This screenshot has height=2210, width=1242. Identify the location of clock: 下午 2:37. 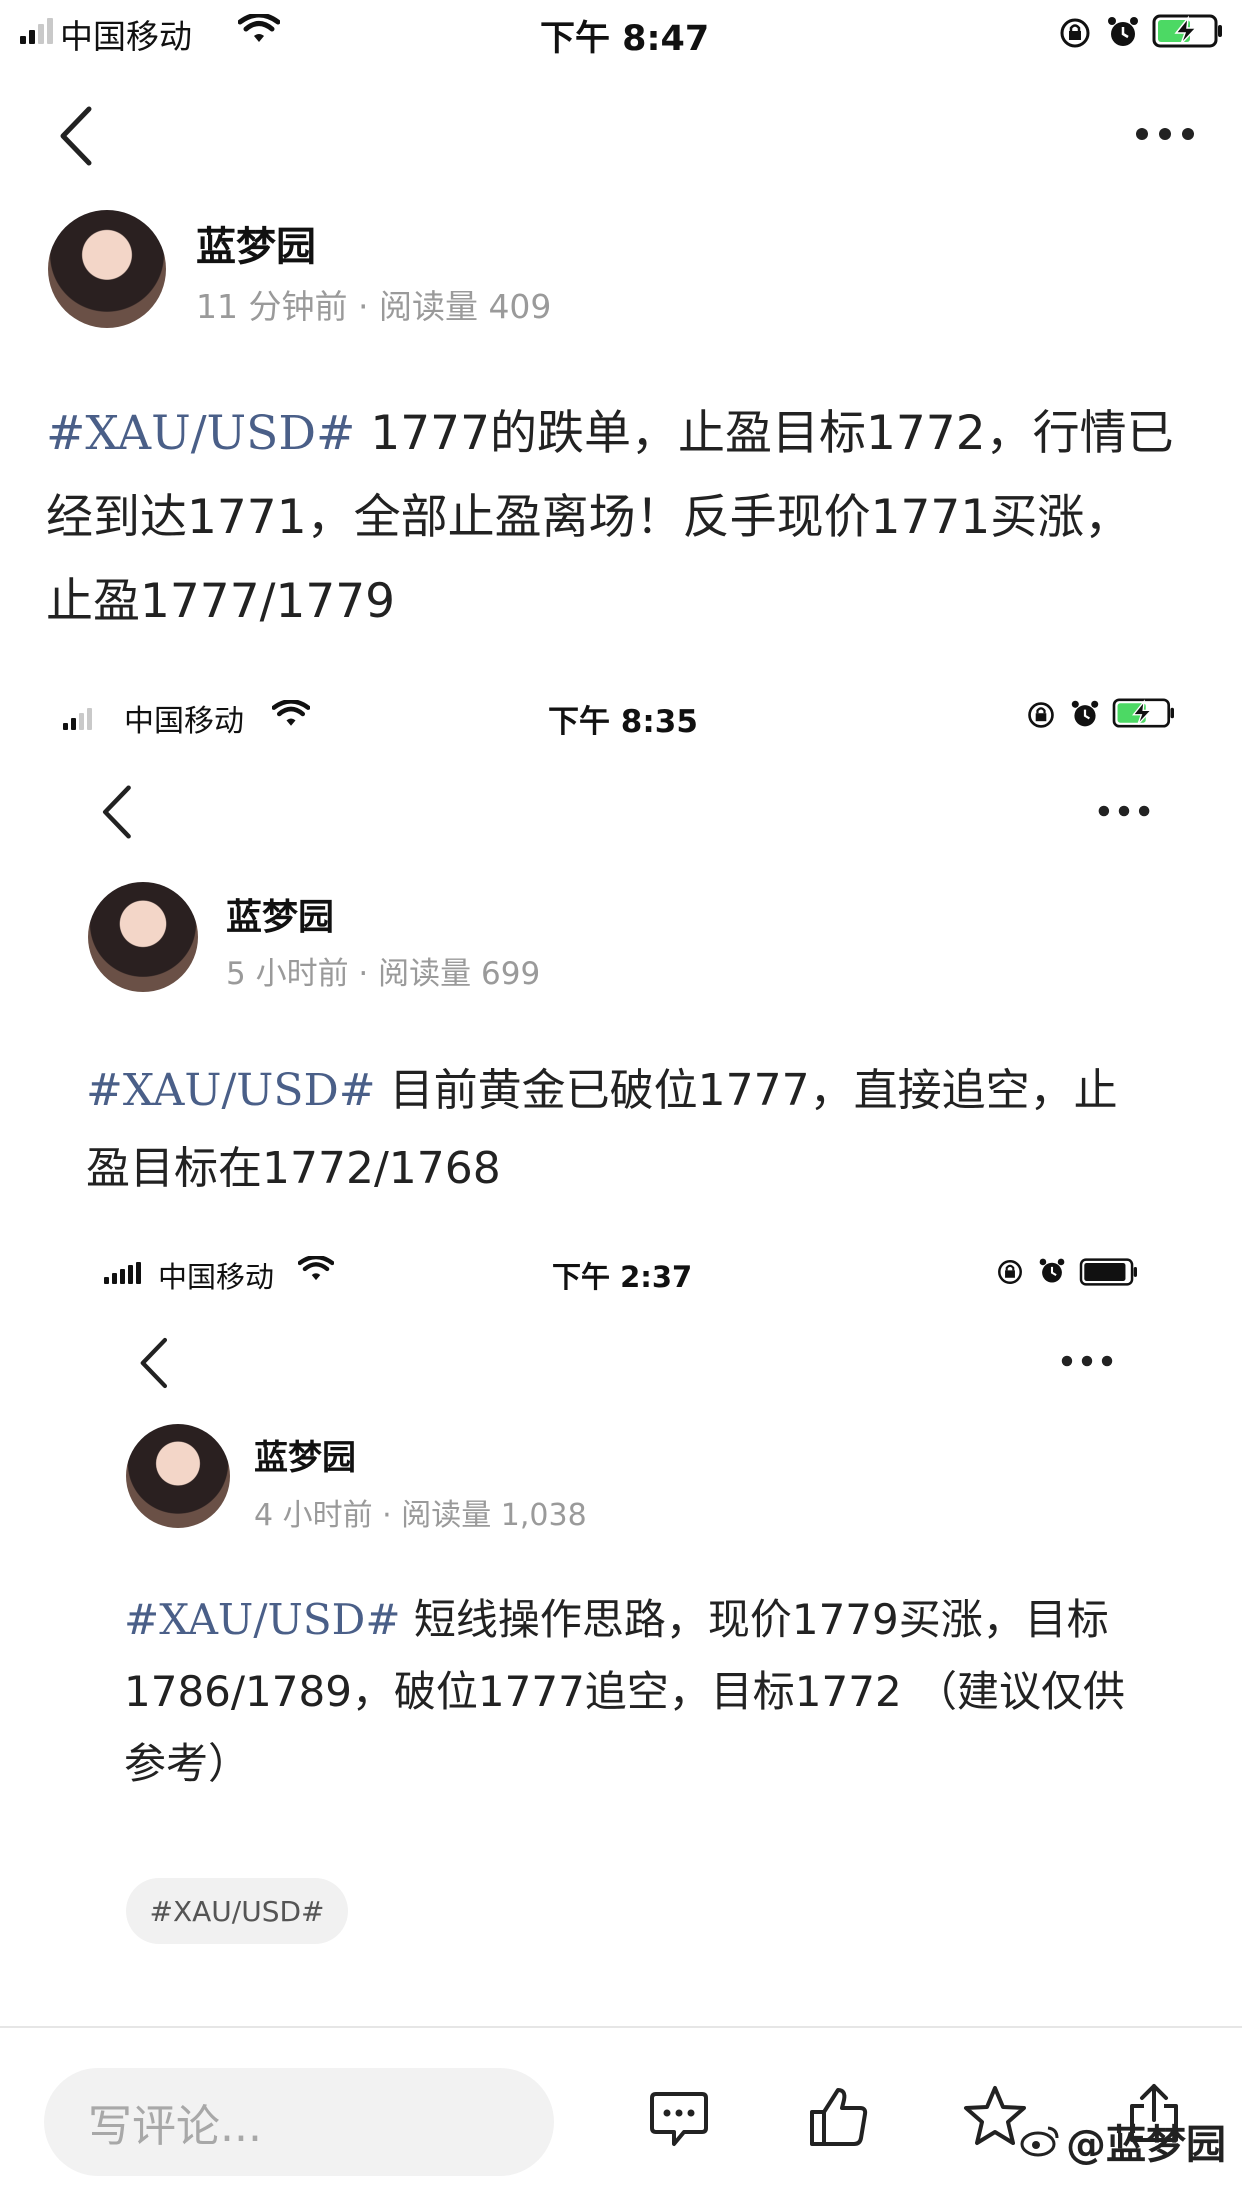
(622, 1277).